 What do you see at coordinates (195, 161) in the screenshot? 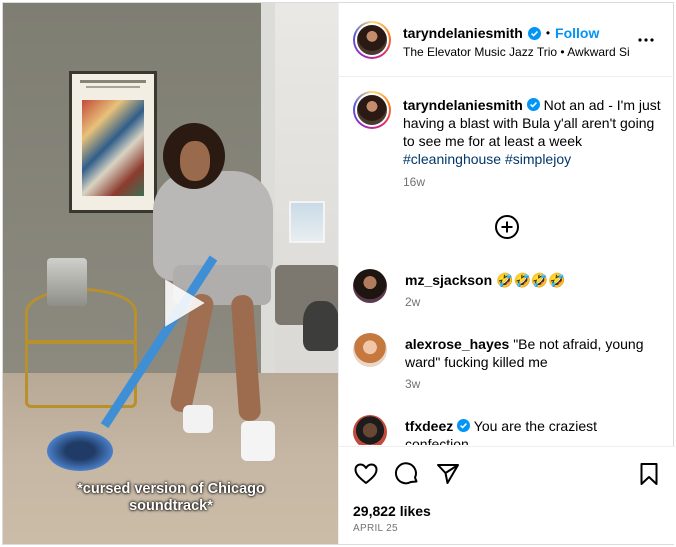
I see `video-scene-person-face` at bounding box center [195, 161].